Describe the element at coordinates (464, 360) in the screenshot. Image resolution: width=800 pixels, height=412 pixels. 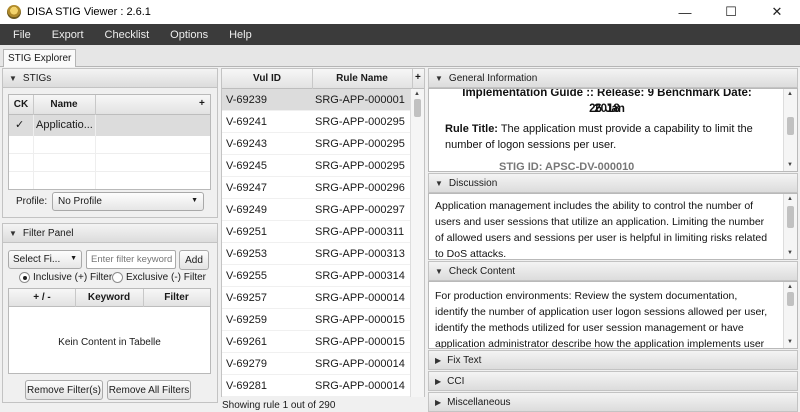
I see `fix-text-title: Fix Text` at that location.